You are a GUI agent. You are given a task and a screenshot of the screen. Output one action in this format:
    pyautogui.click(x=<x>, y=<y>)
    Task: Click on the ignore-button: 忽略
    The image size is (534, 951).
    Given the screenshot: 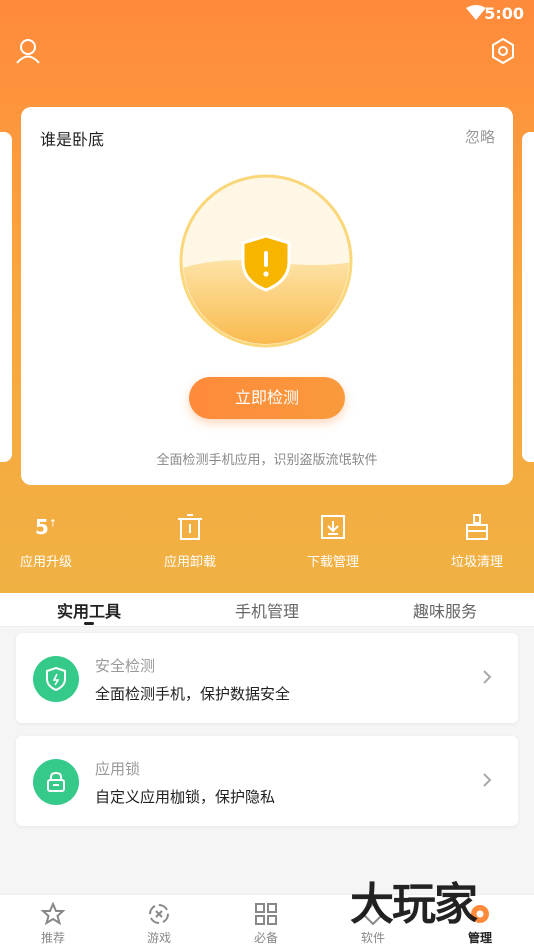 What is the action you would take?
    pyautogui.click(x=480, y=136)
    